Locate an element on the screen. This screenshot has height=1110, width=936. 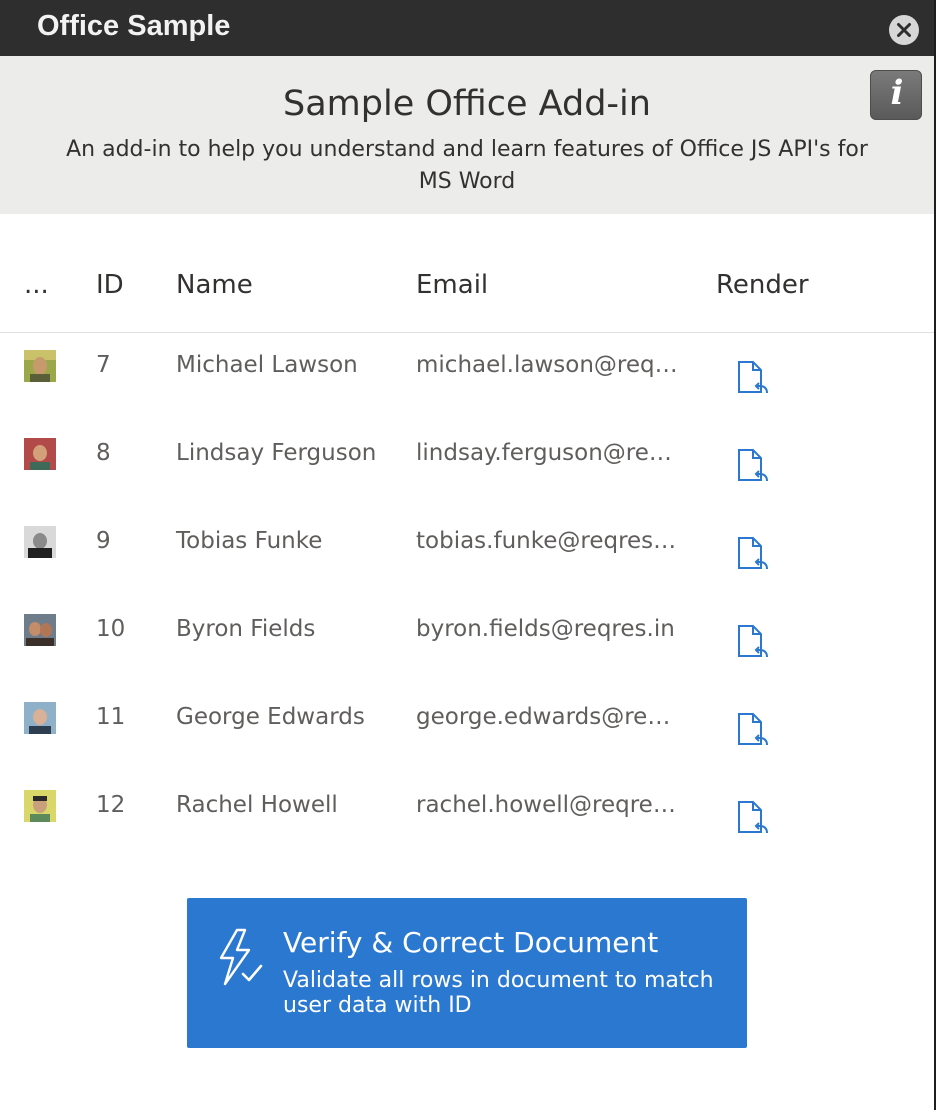
table-row: 10 Byron Fields byron.fields@reqres.in is located at coordinates (467, 642).